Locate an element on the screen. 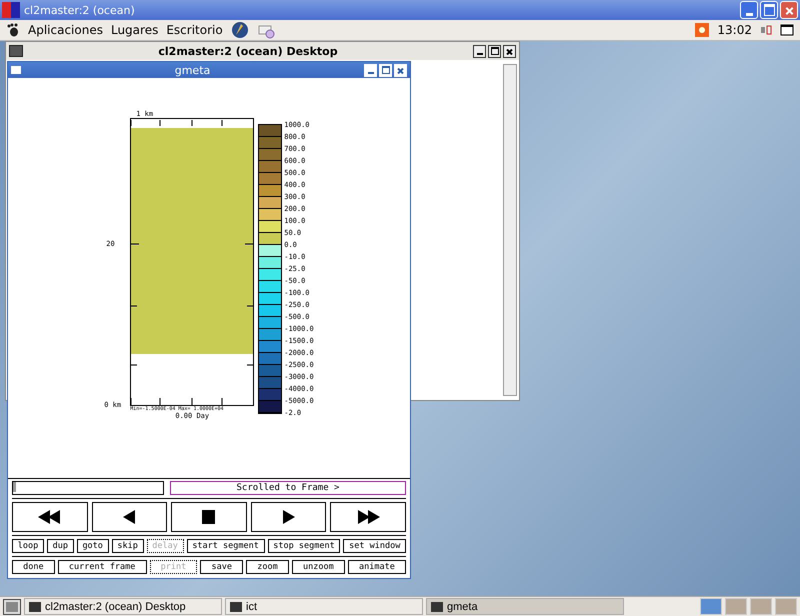 The image size is (800, 616). frame-input-field is located at coordinates (88, 488).